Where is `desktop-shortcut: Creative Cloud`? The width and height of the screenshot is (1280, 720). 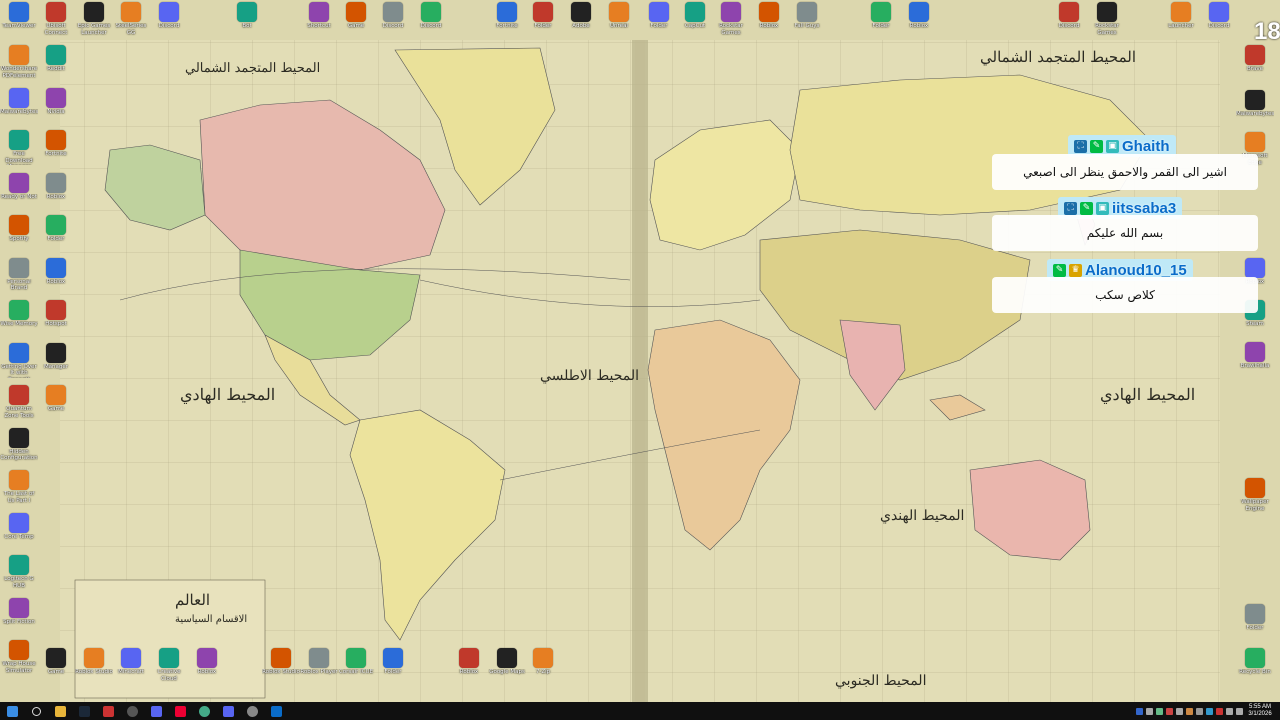
desktop-shortcut: Creative Cloud is located at coordinates (169, 668).